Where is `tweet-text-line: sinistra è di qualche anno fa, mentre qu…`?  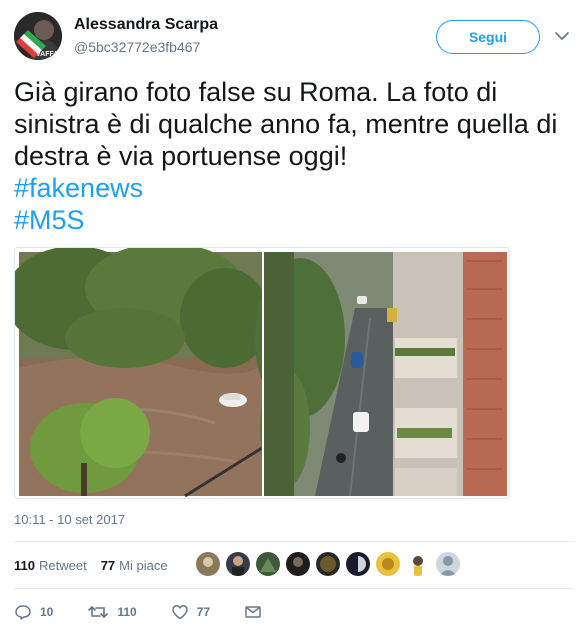
tweet-text-line: sinistra è di qualche anno fa, mentre qu… is located at coordinates (286, 124).